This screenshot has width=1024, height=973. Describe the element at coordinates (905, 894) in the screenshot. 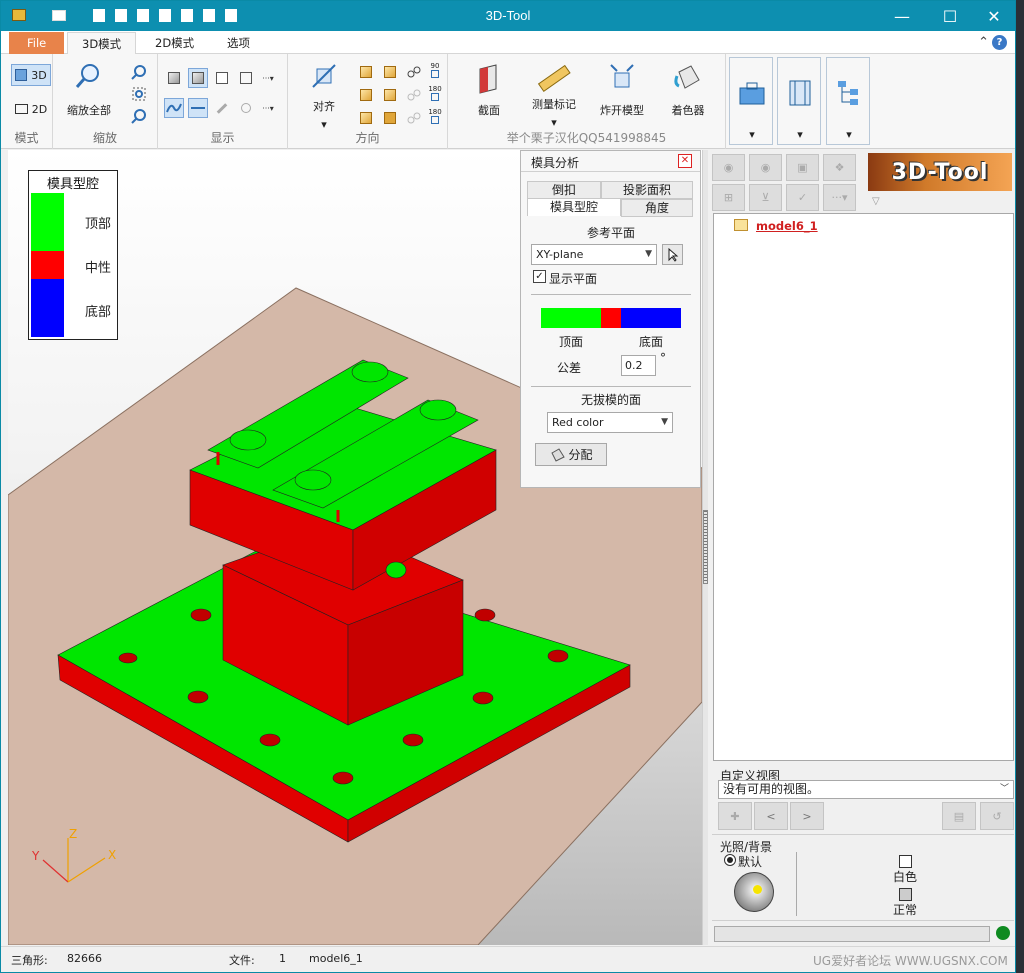

I see `normal-bg-checkbox` at that location.